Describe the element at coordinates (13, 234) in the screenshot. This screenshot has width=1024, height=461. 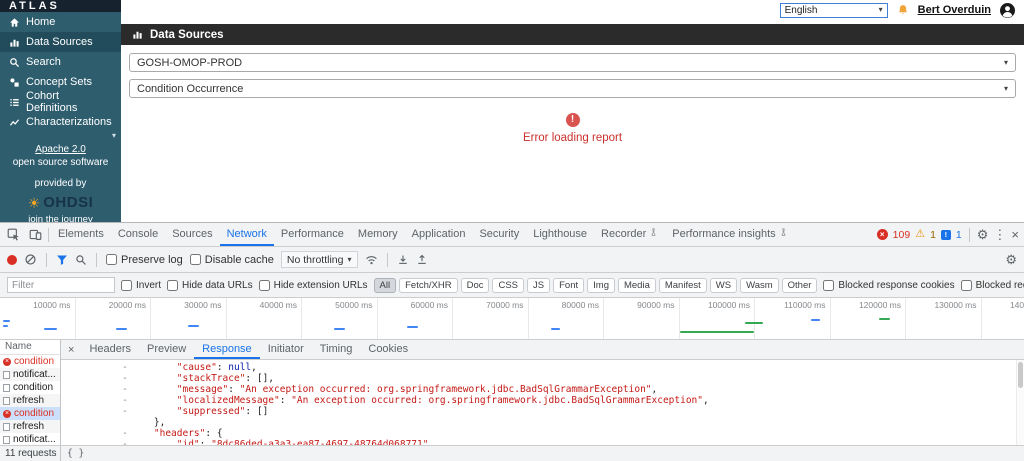
I see `inspect-element-icon` at that location.